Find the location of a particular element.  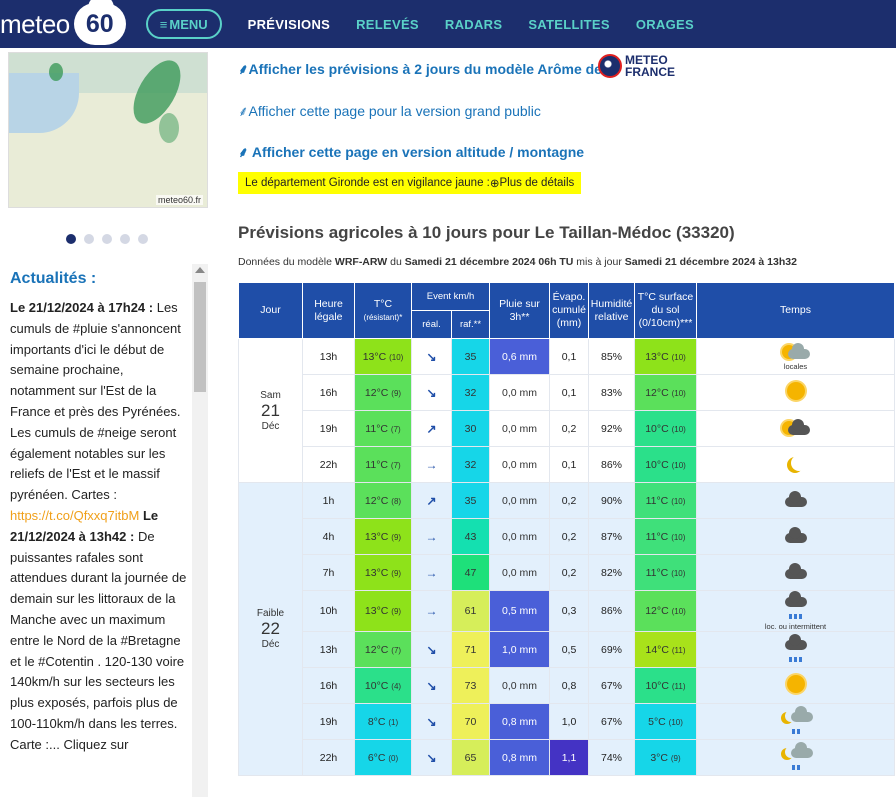

nav-satellites: SATELLITES is located at coordinates (568, 24).